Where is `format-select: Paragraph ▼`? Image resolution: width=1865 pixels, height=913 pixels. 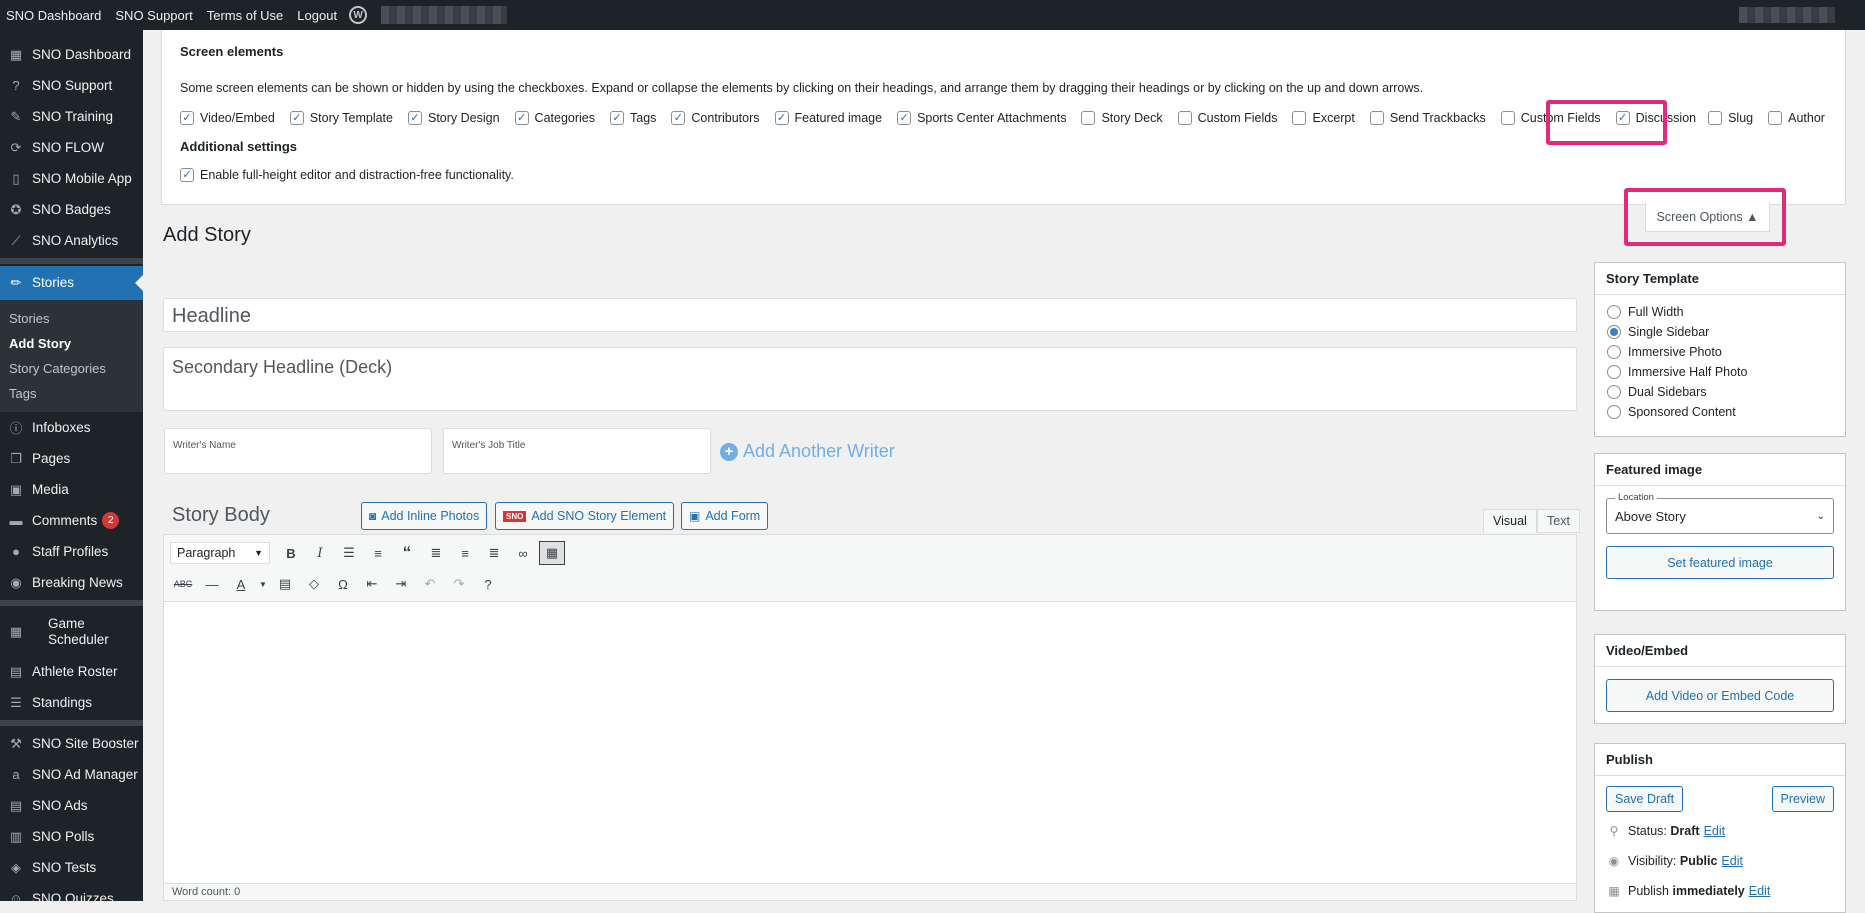
format-select: Paragraph ▼ is located at coordinates (220, 553).